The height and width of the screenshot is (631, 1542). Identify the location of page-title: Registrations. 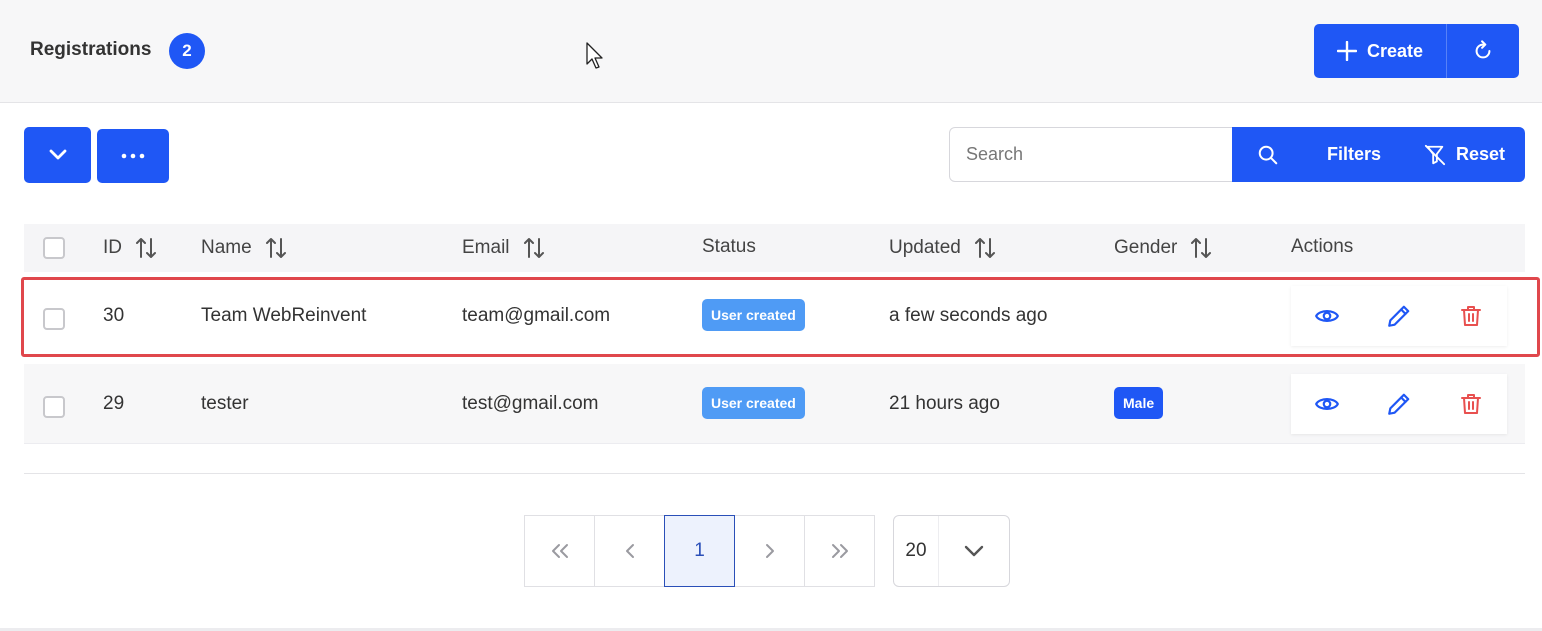
(91, 49).